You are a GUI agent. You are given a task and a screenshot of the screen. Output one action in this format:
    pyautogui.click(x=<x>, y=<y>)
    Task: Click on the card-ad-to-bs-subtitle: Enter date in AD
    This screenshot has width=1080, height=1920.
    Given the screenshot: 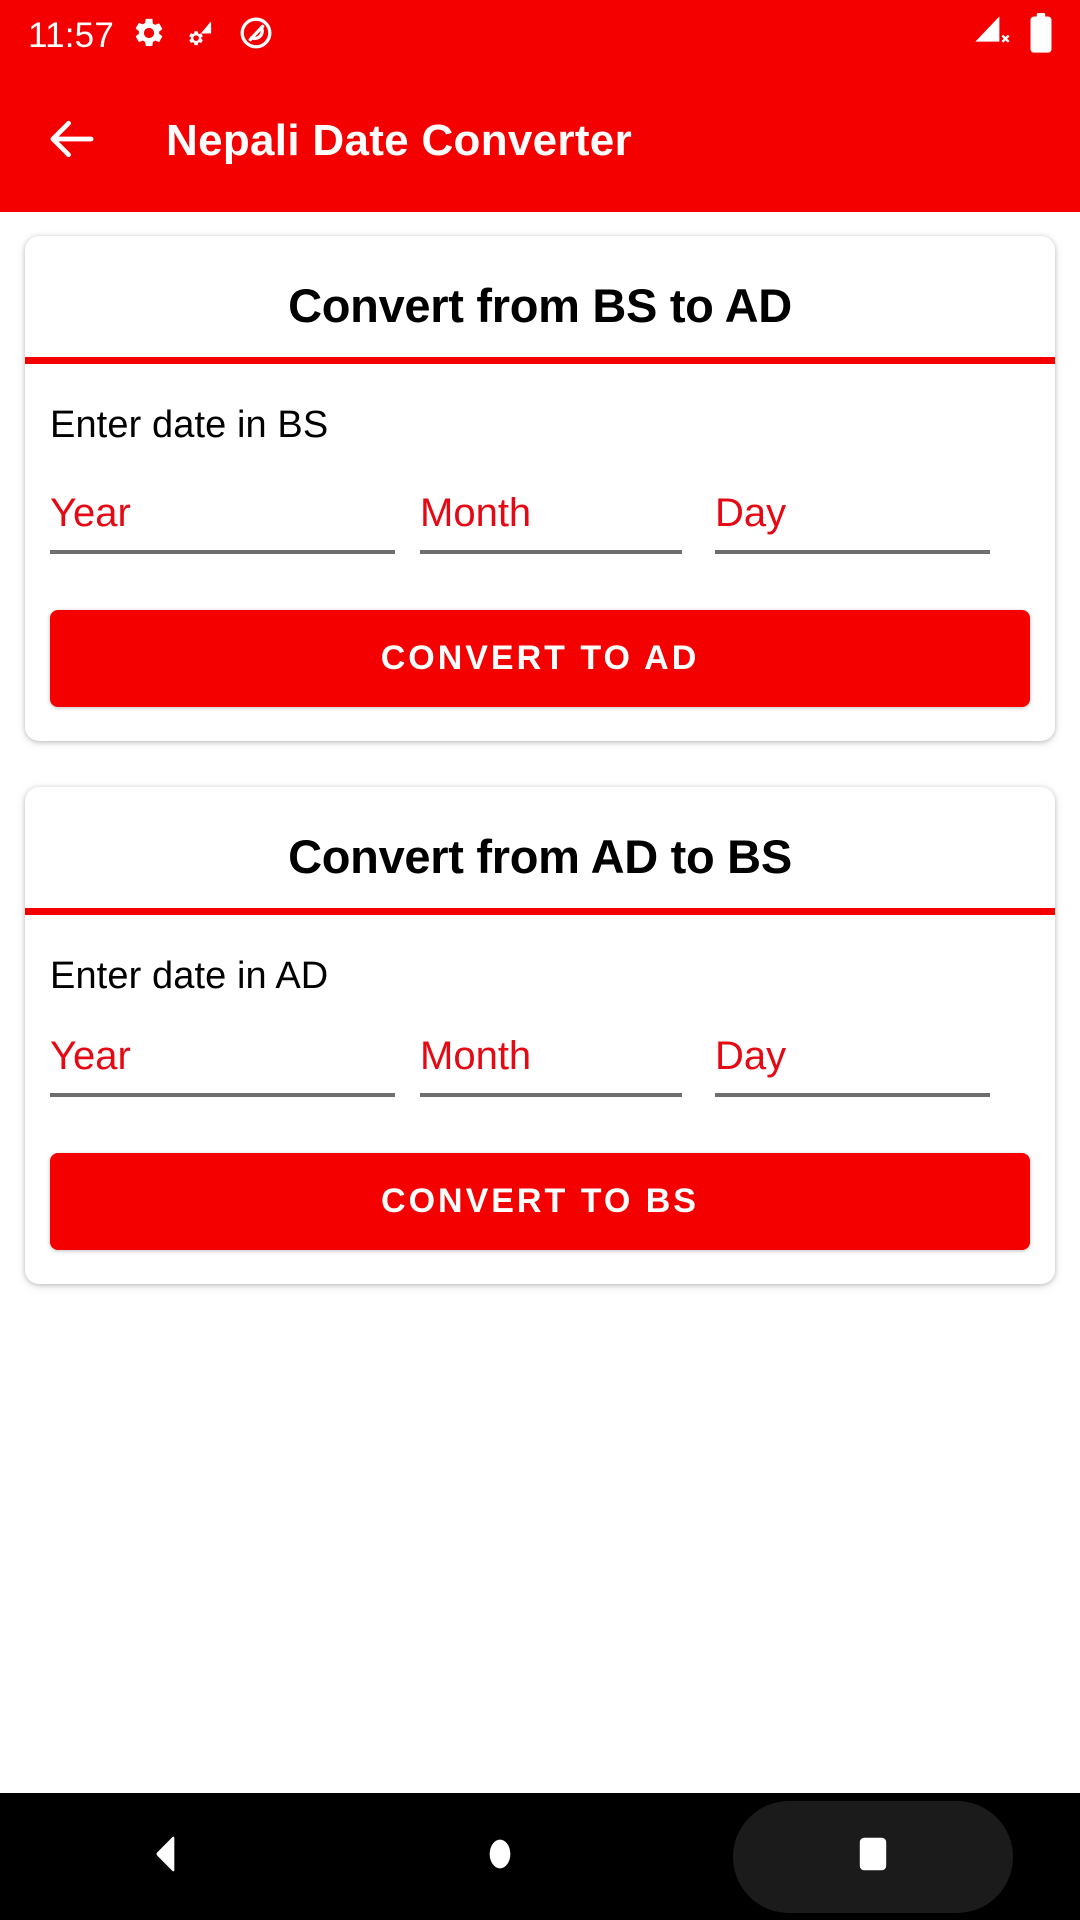 What is the action you would take?
    pyautogui.click(x=189, y=976)
    